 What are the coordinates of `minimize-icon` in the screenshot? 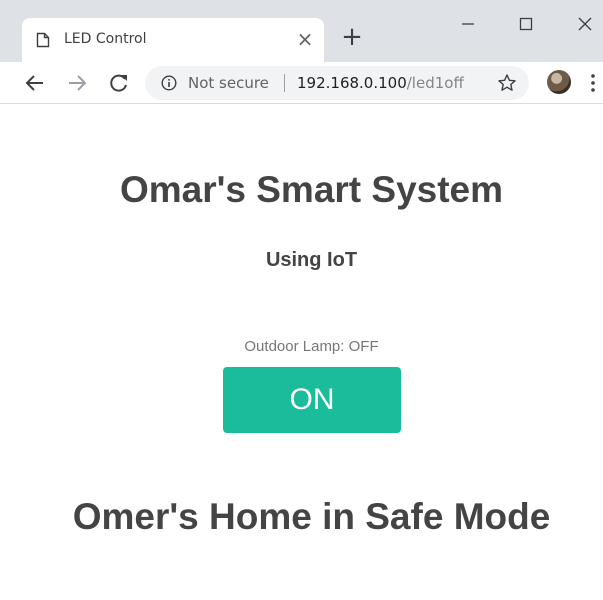 It's located at (468, 24).